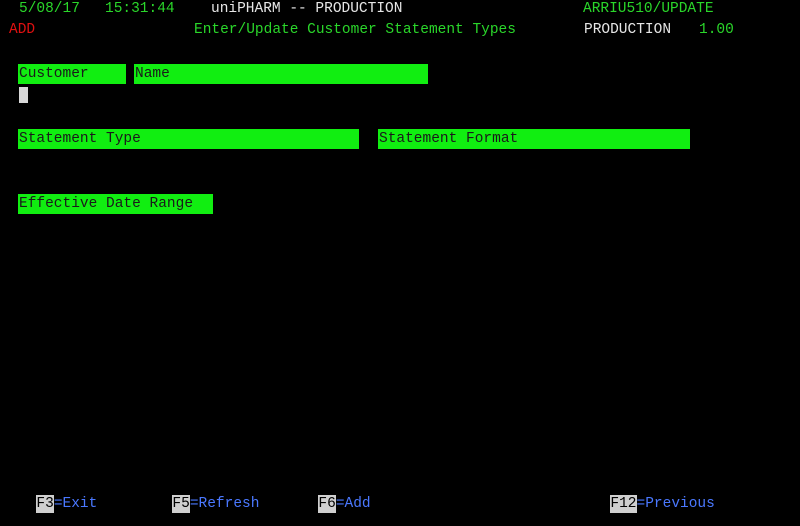  Describe the element at coordinates (534, 139) in the screenshot. I see `statement-format-label: Statement Format` at that location.